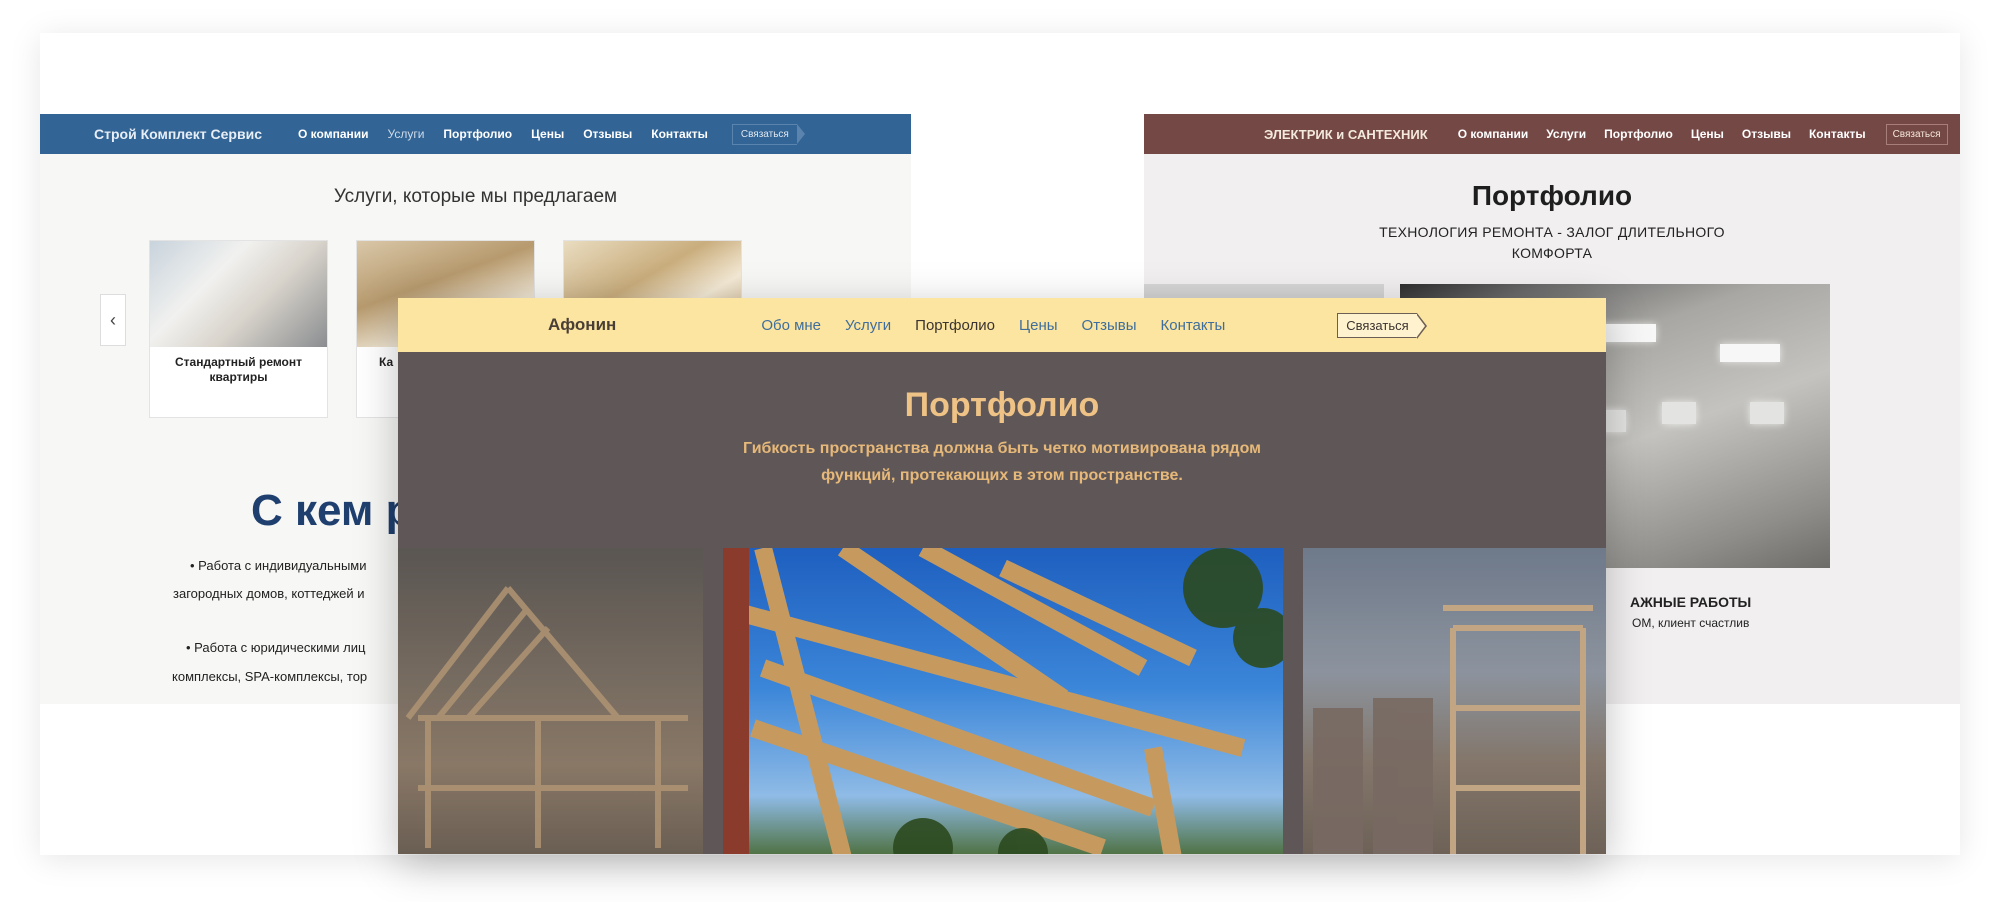 This screenshot has height=902, width=2000. What do you see at coordinates (113, 320) in the screenshot?
I see `carousel-prev-arrow-icon: ‹` at bounding box center [113, 320].